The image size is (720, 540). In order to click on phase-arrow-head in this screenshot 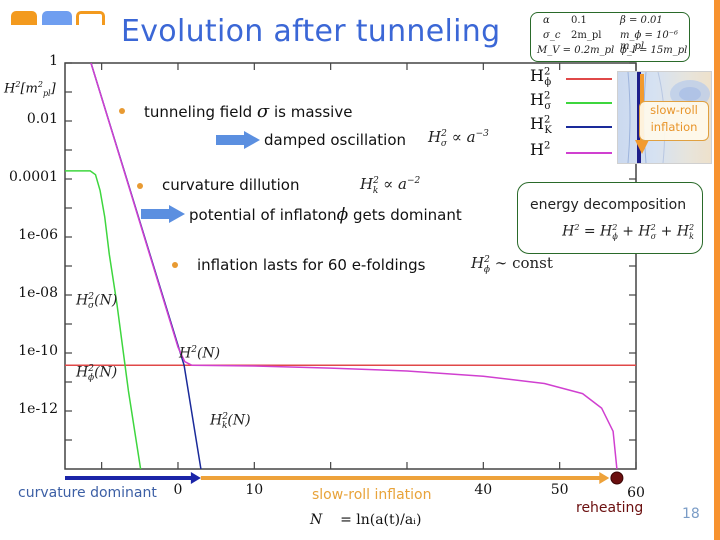, I will do `click(604, 478)`.